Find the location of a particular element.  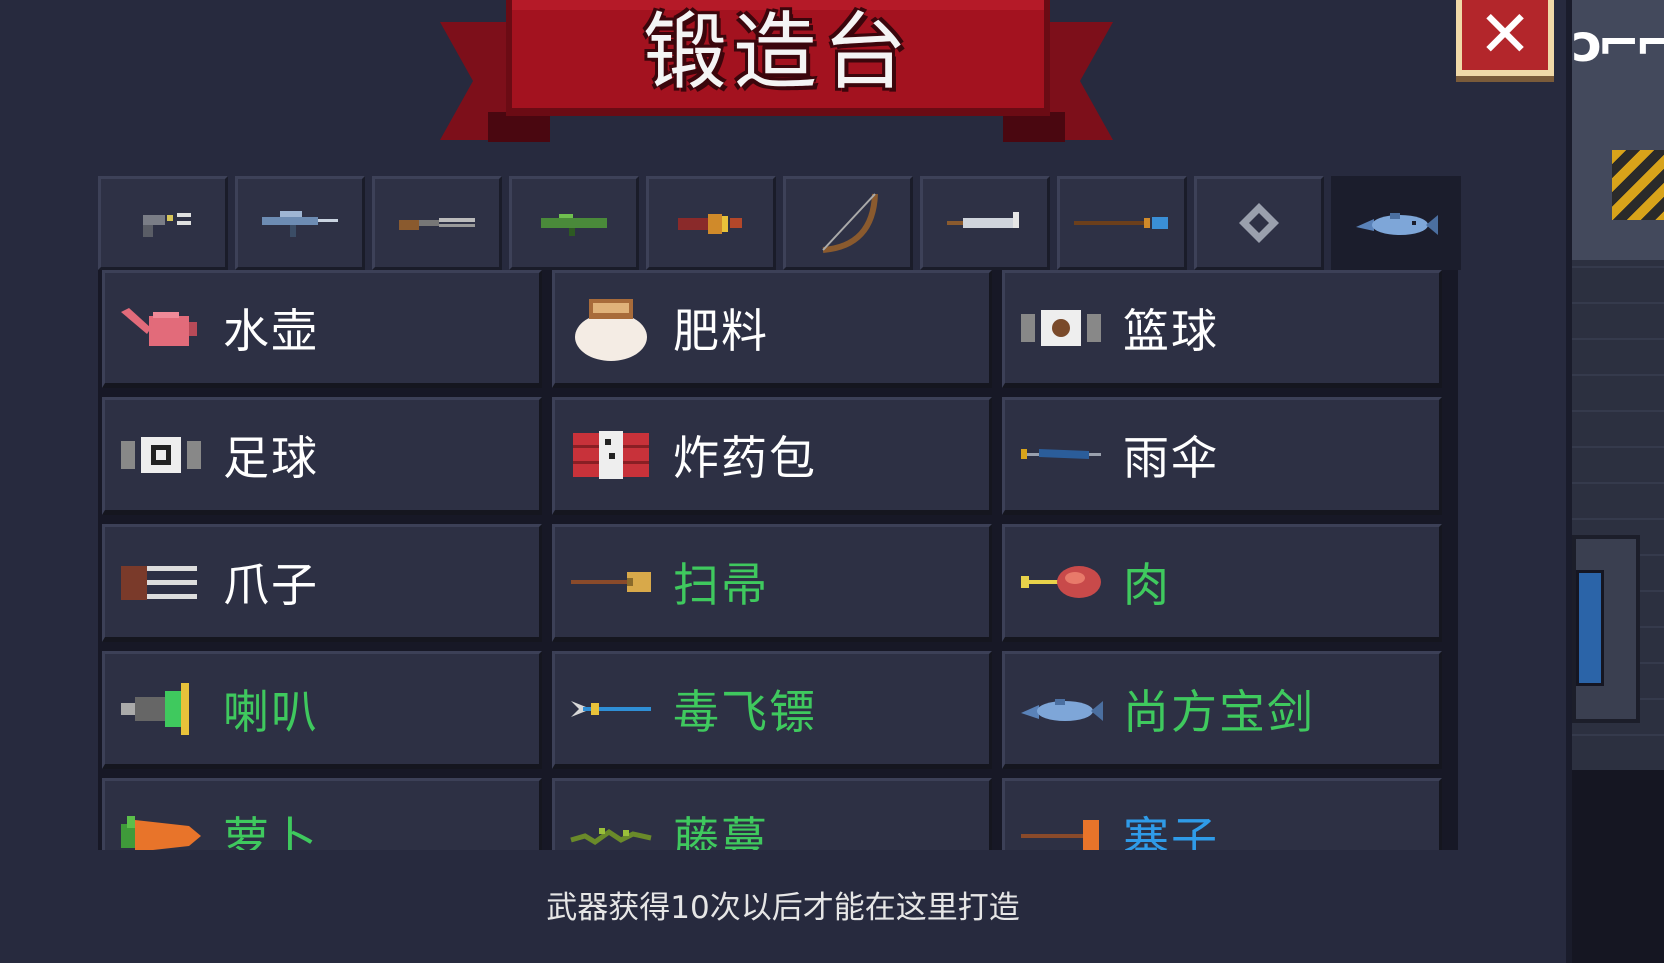

tab-staff is located at coordinates (1122, 223).